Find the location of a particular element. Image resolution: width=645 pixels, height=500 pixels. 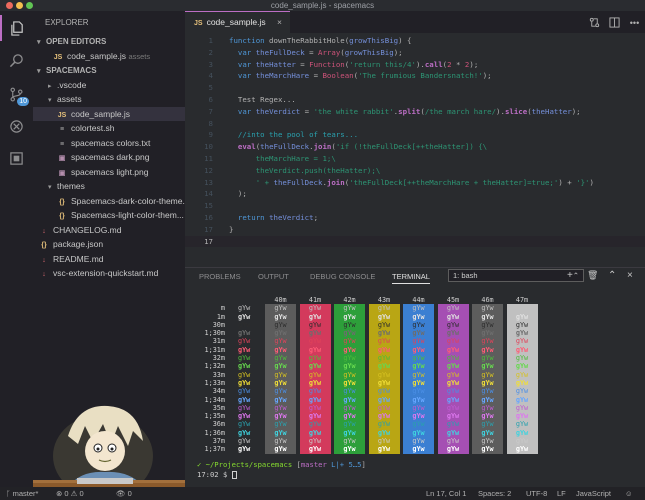

indentation-status: Spaces: 2 is located at coordinates (494, 493).